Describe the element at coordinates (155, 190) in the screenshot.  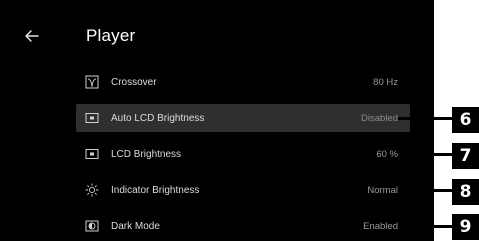
I see `setting-label: Indicator Brightness` at that location.